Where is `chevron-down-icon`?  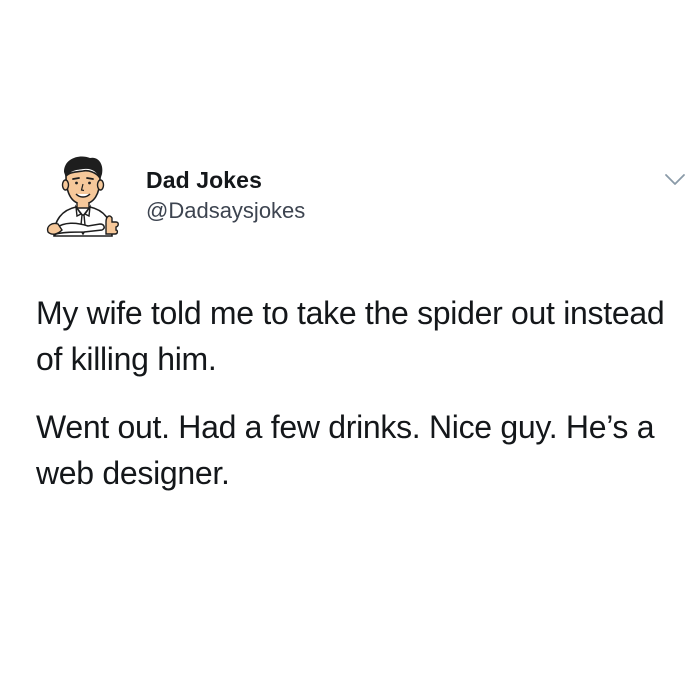 chevron-down-icon is located at coordinates (675, 180).